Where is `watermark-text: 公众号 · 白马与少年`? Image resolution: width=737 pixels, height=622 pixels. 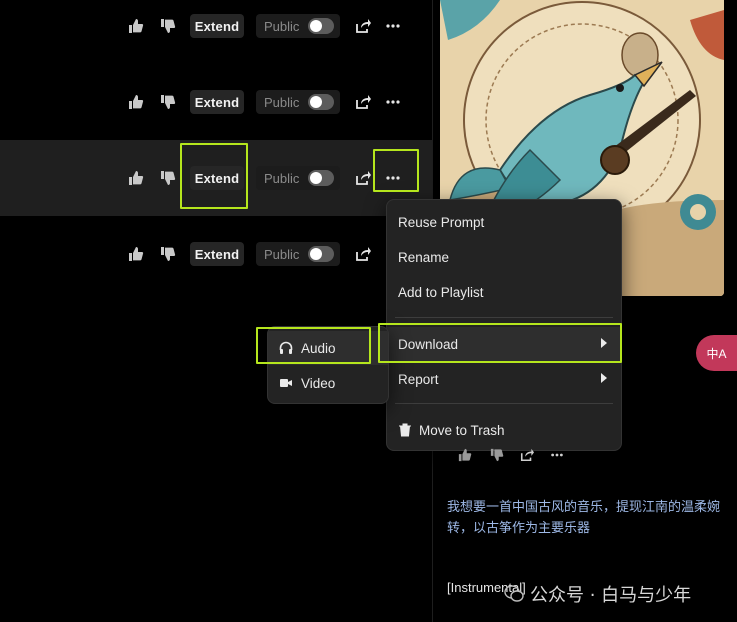
watermark-text: 公众号 · 白马与少年 is located at coordinates (611, 595).